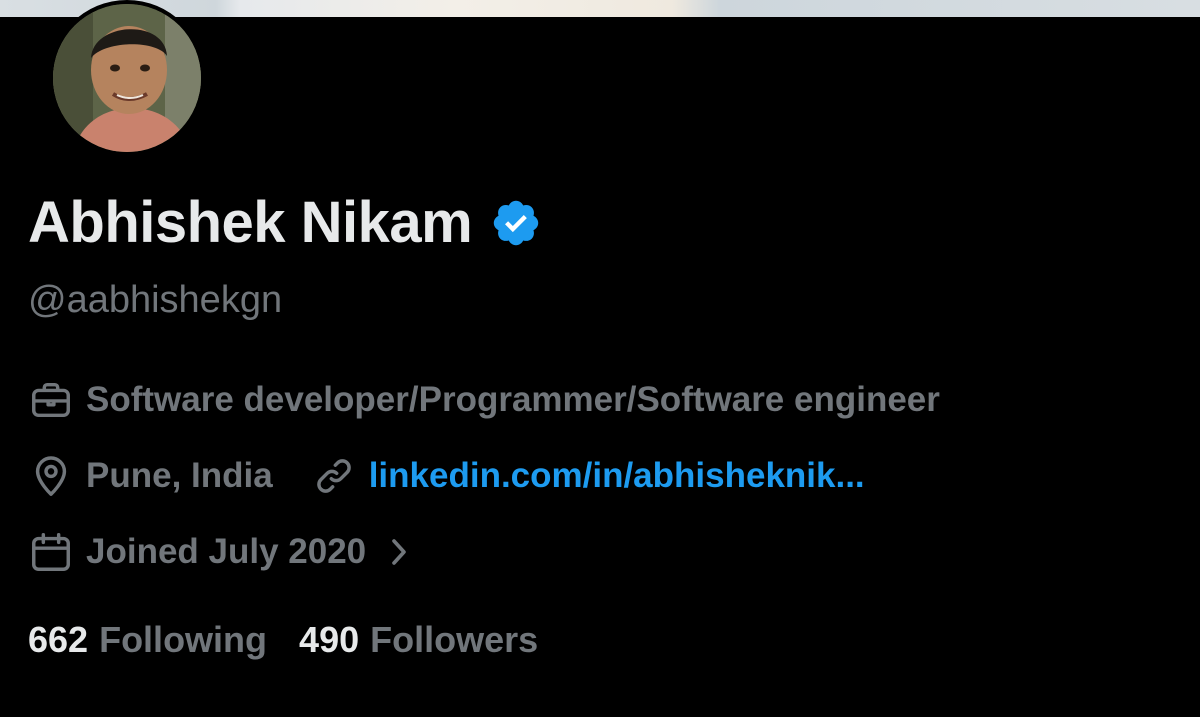 This screenshot has height=717, width=1200. Describe the element at coordinates (179, 475) in the screenshot. I see `location-text: Pune, India` at that location.